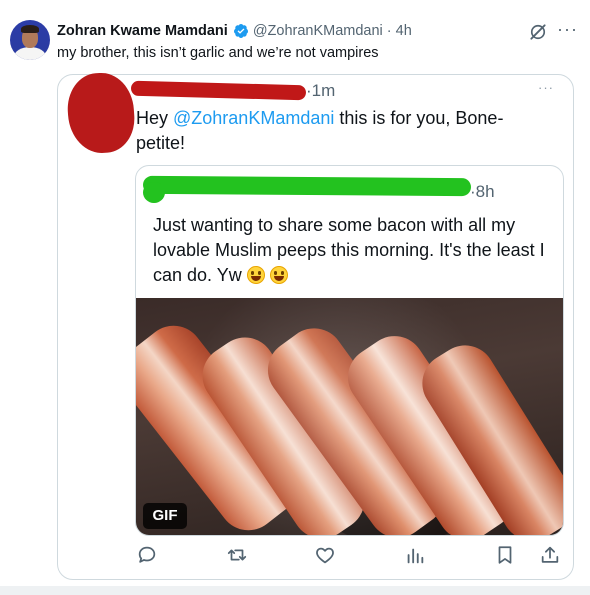 The width and height of the screenshot is (590, 595). Describe the element at coordinates (154, 192) in the screenshot. I see `redacted-nested-avatar` at that location.